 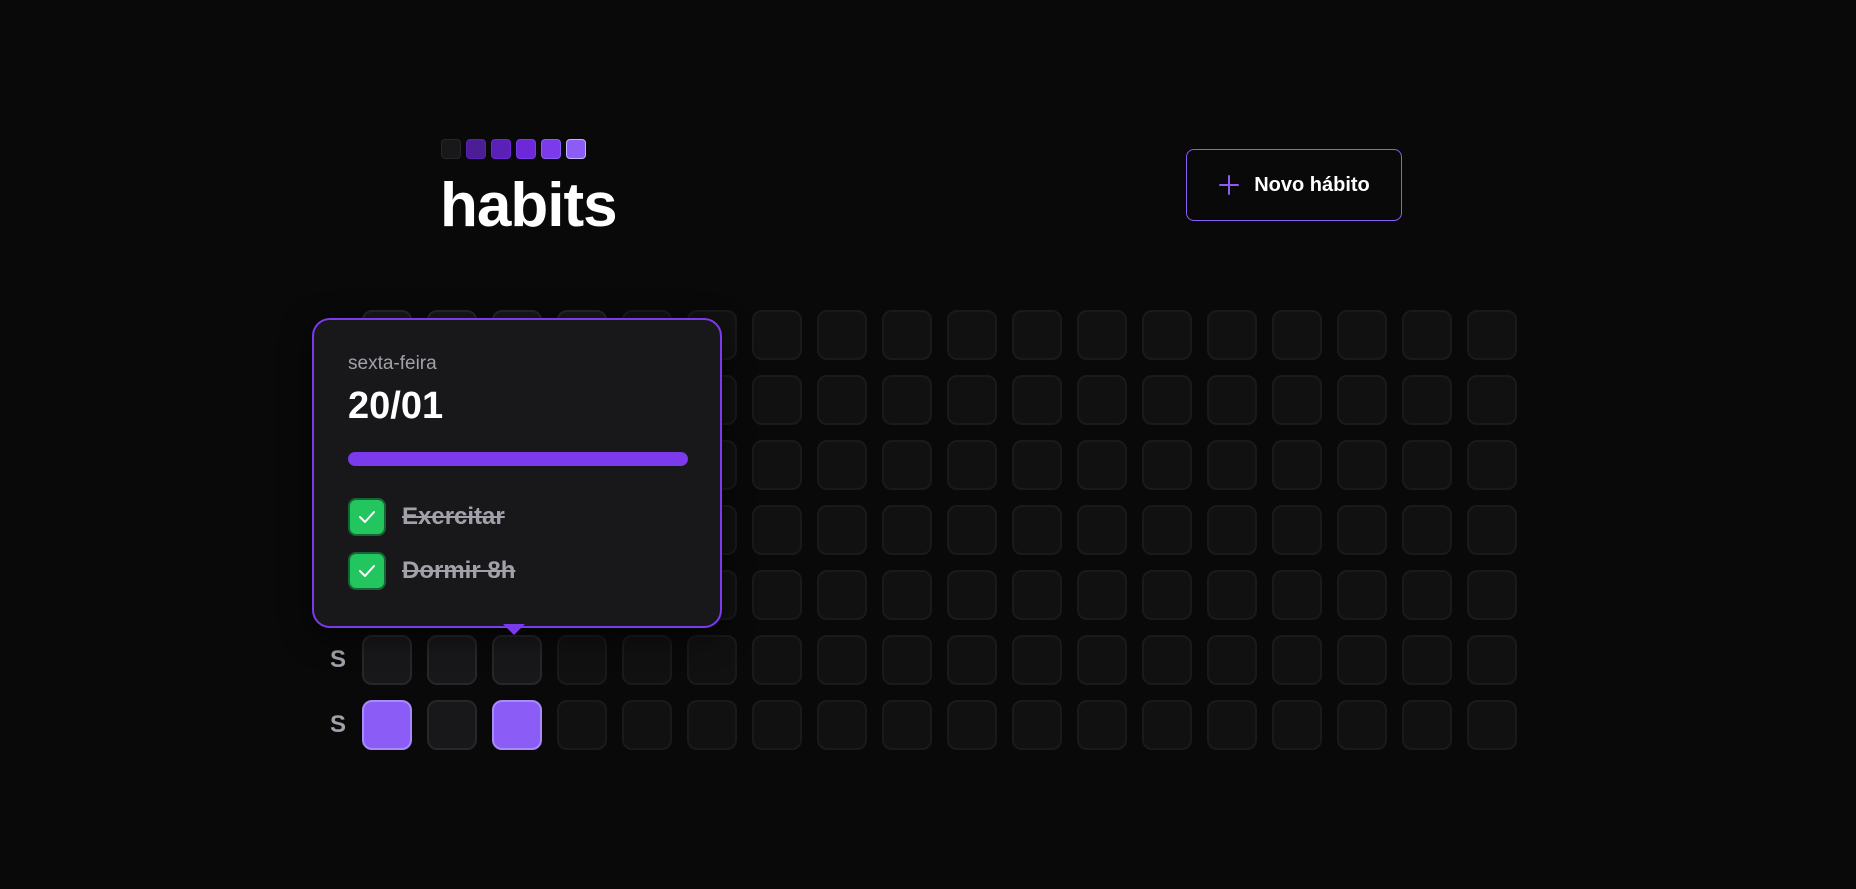 What do you see at coordinates (1294, 185) in the screenshot?
I see `new-habit-button: Novo hábito` at bounding box center [1294, 185].